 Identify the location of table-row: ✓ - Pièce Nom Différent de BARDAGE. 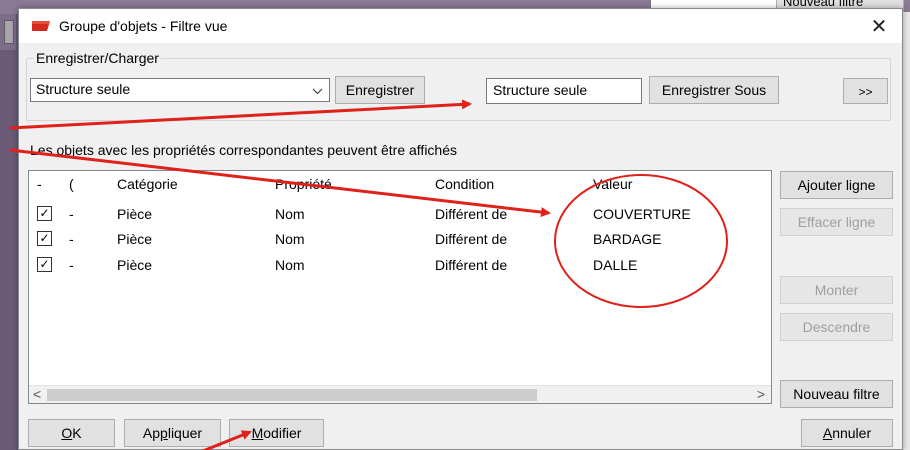
(400, 240).